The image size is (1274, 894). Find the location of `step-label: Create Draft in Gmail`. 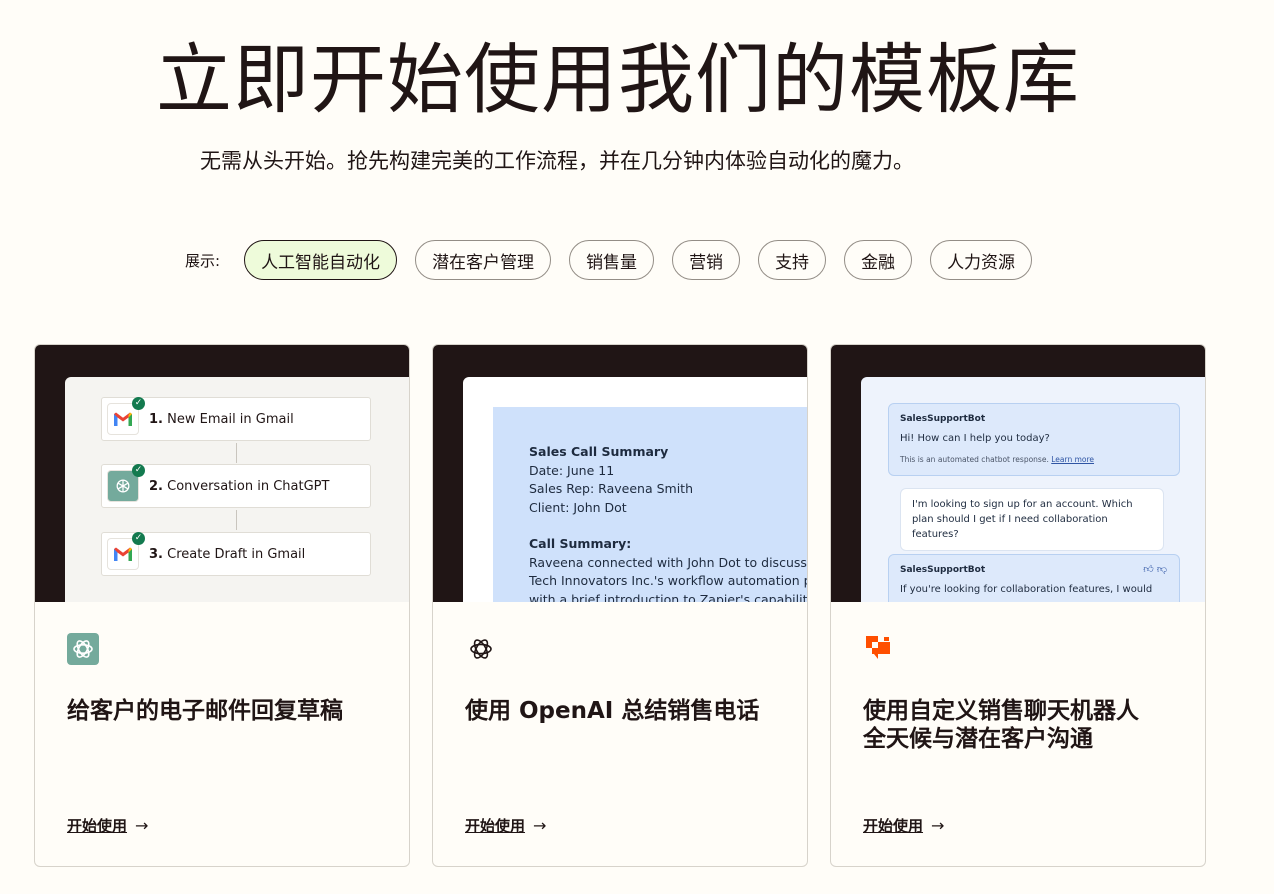

step-label: Create Draft in Gmail is located at coordinates (236, 554).